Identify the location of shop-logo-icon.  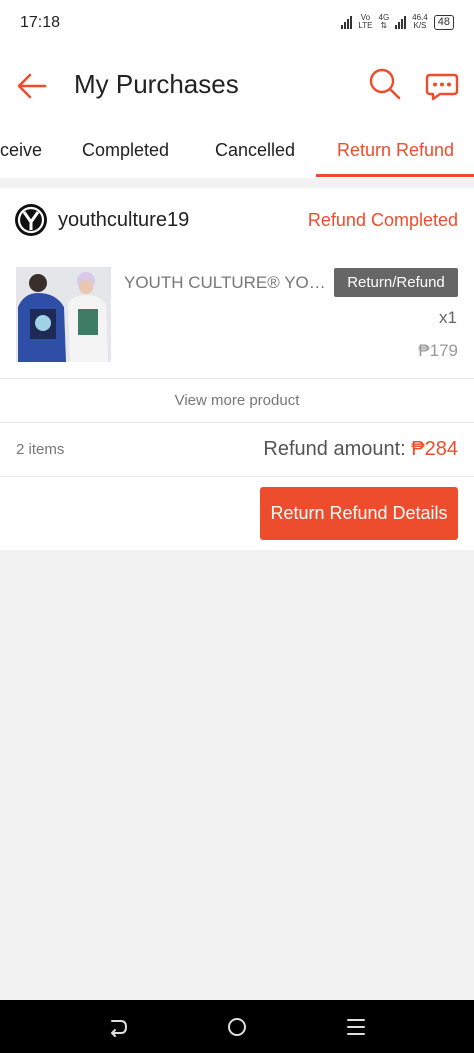
(31, 220).